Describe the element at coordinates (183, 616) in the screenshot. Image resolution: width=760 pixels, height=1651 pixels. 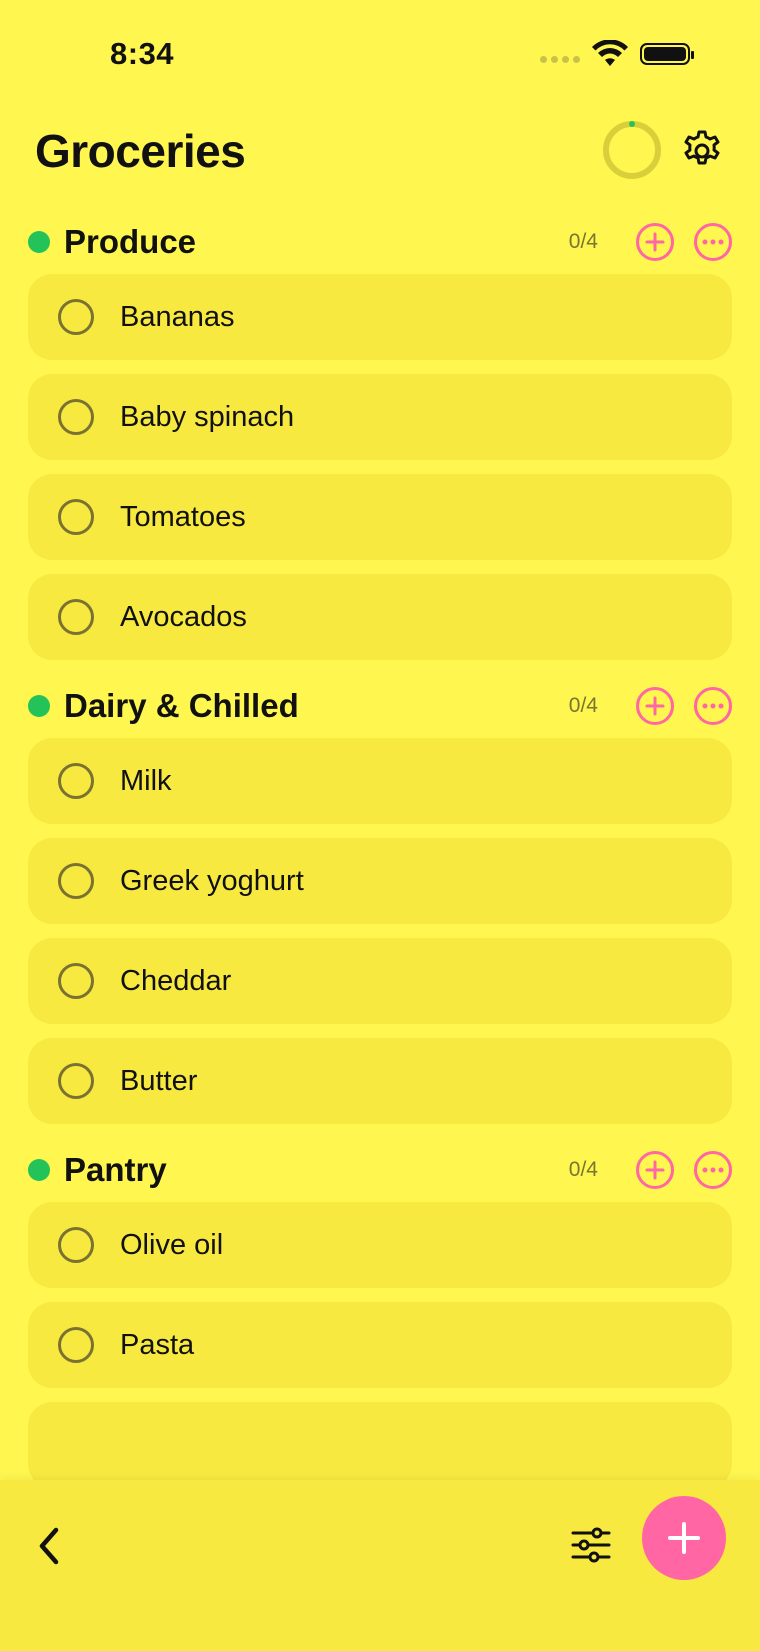
I see `item-label: Avocados` at that location.